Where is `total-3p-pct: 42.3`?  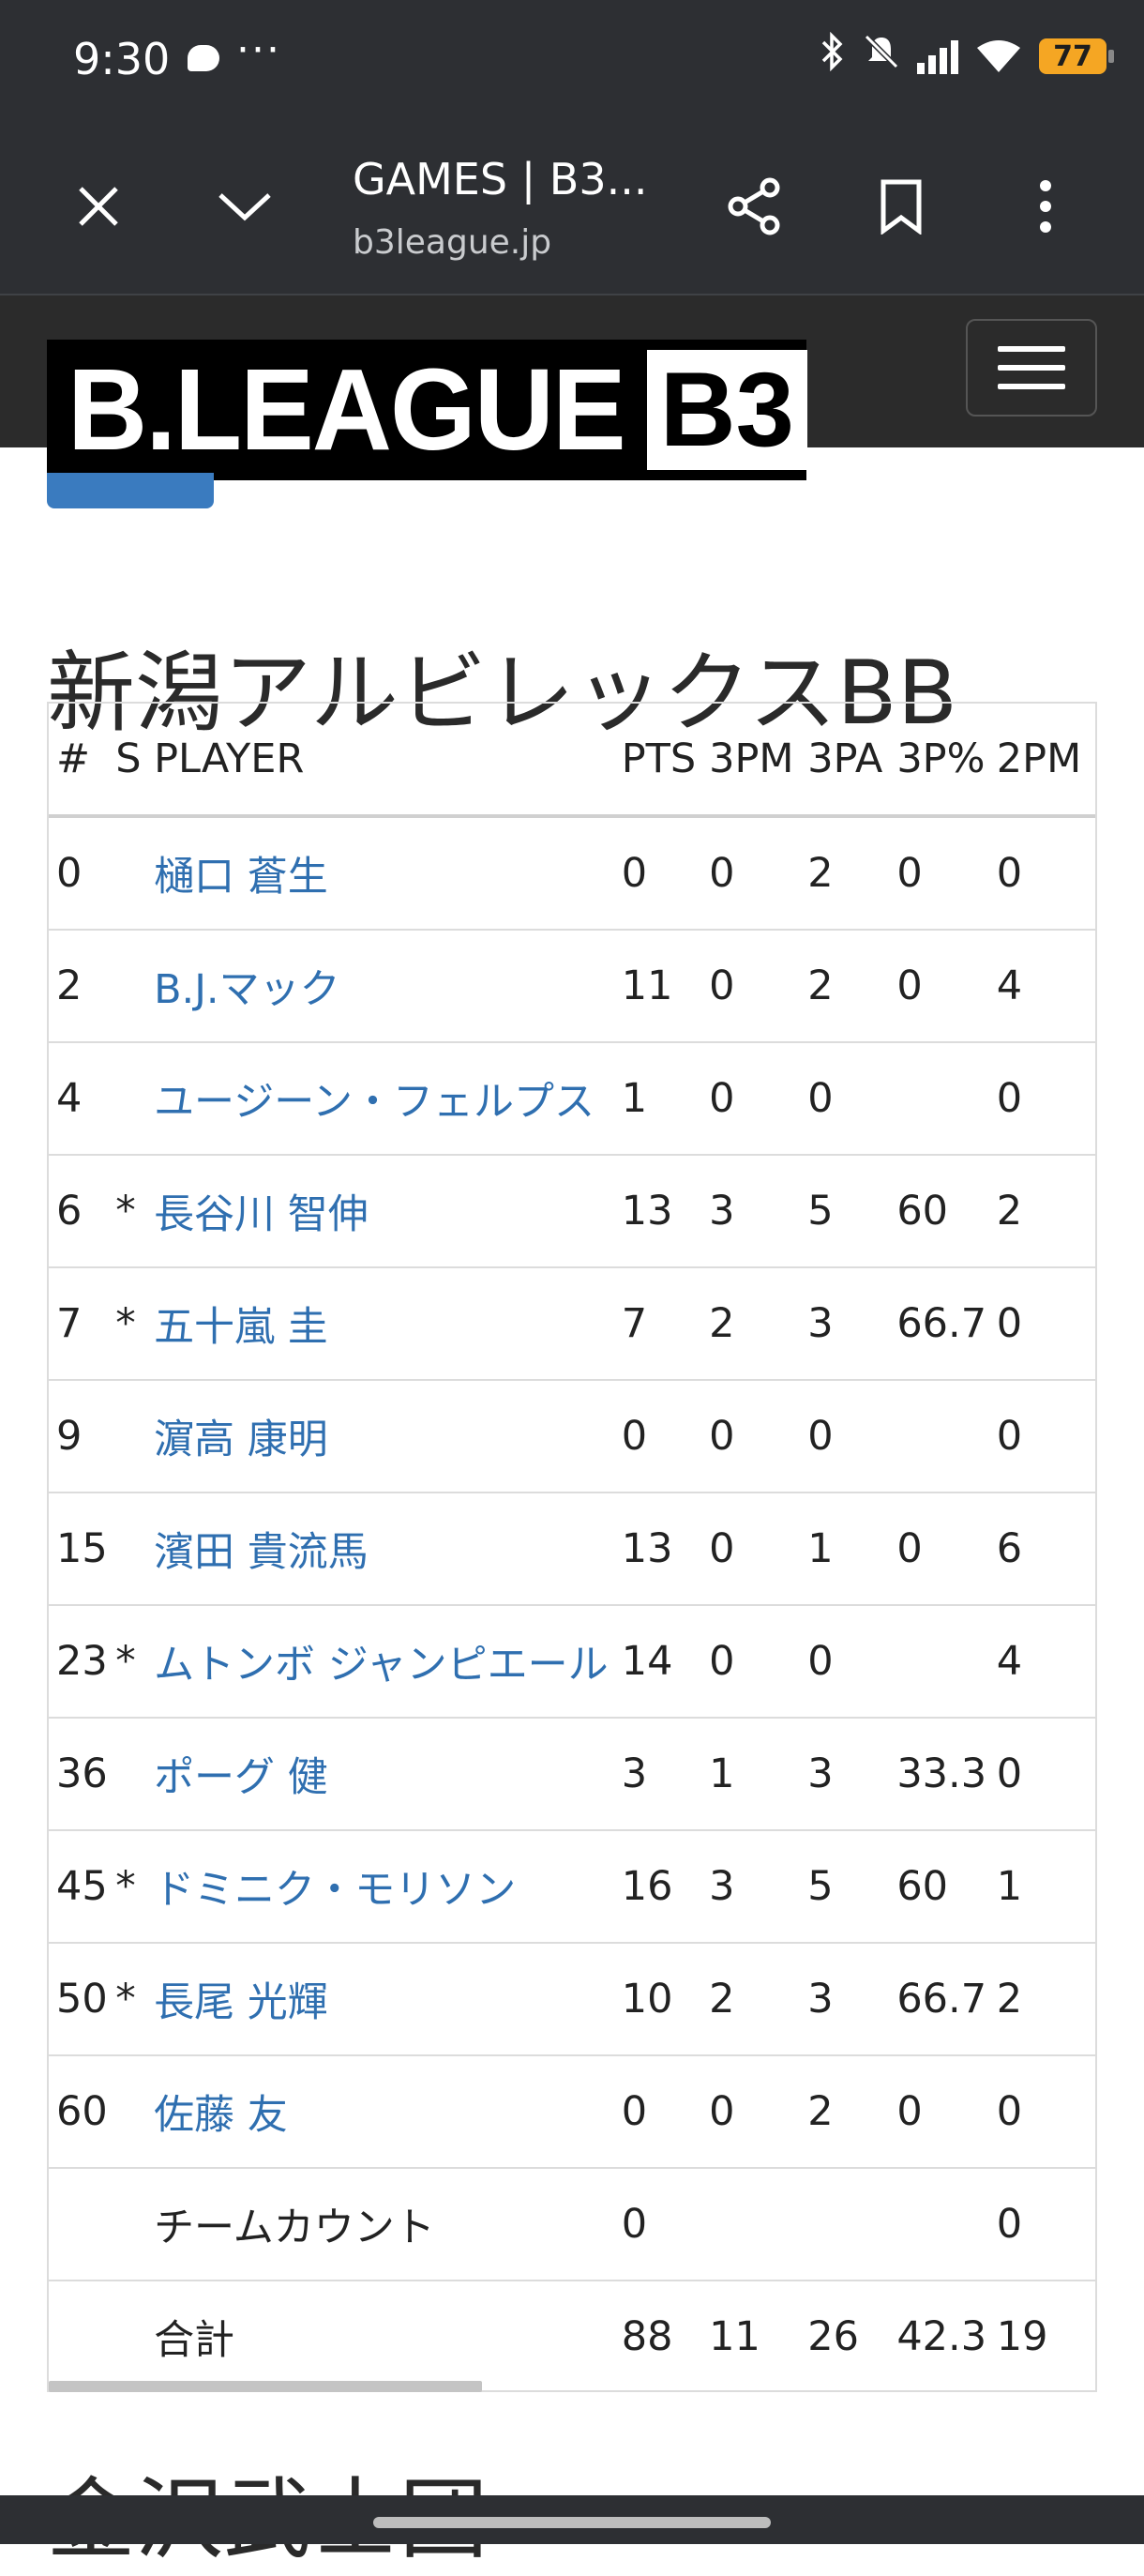 total-3p-pct: 42.3 is located at coordinates (946, 2335).